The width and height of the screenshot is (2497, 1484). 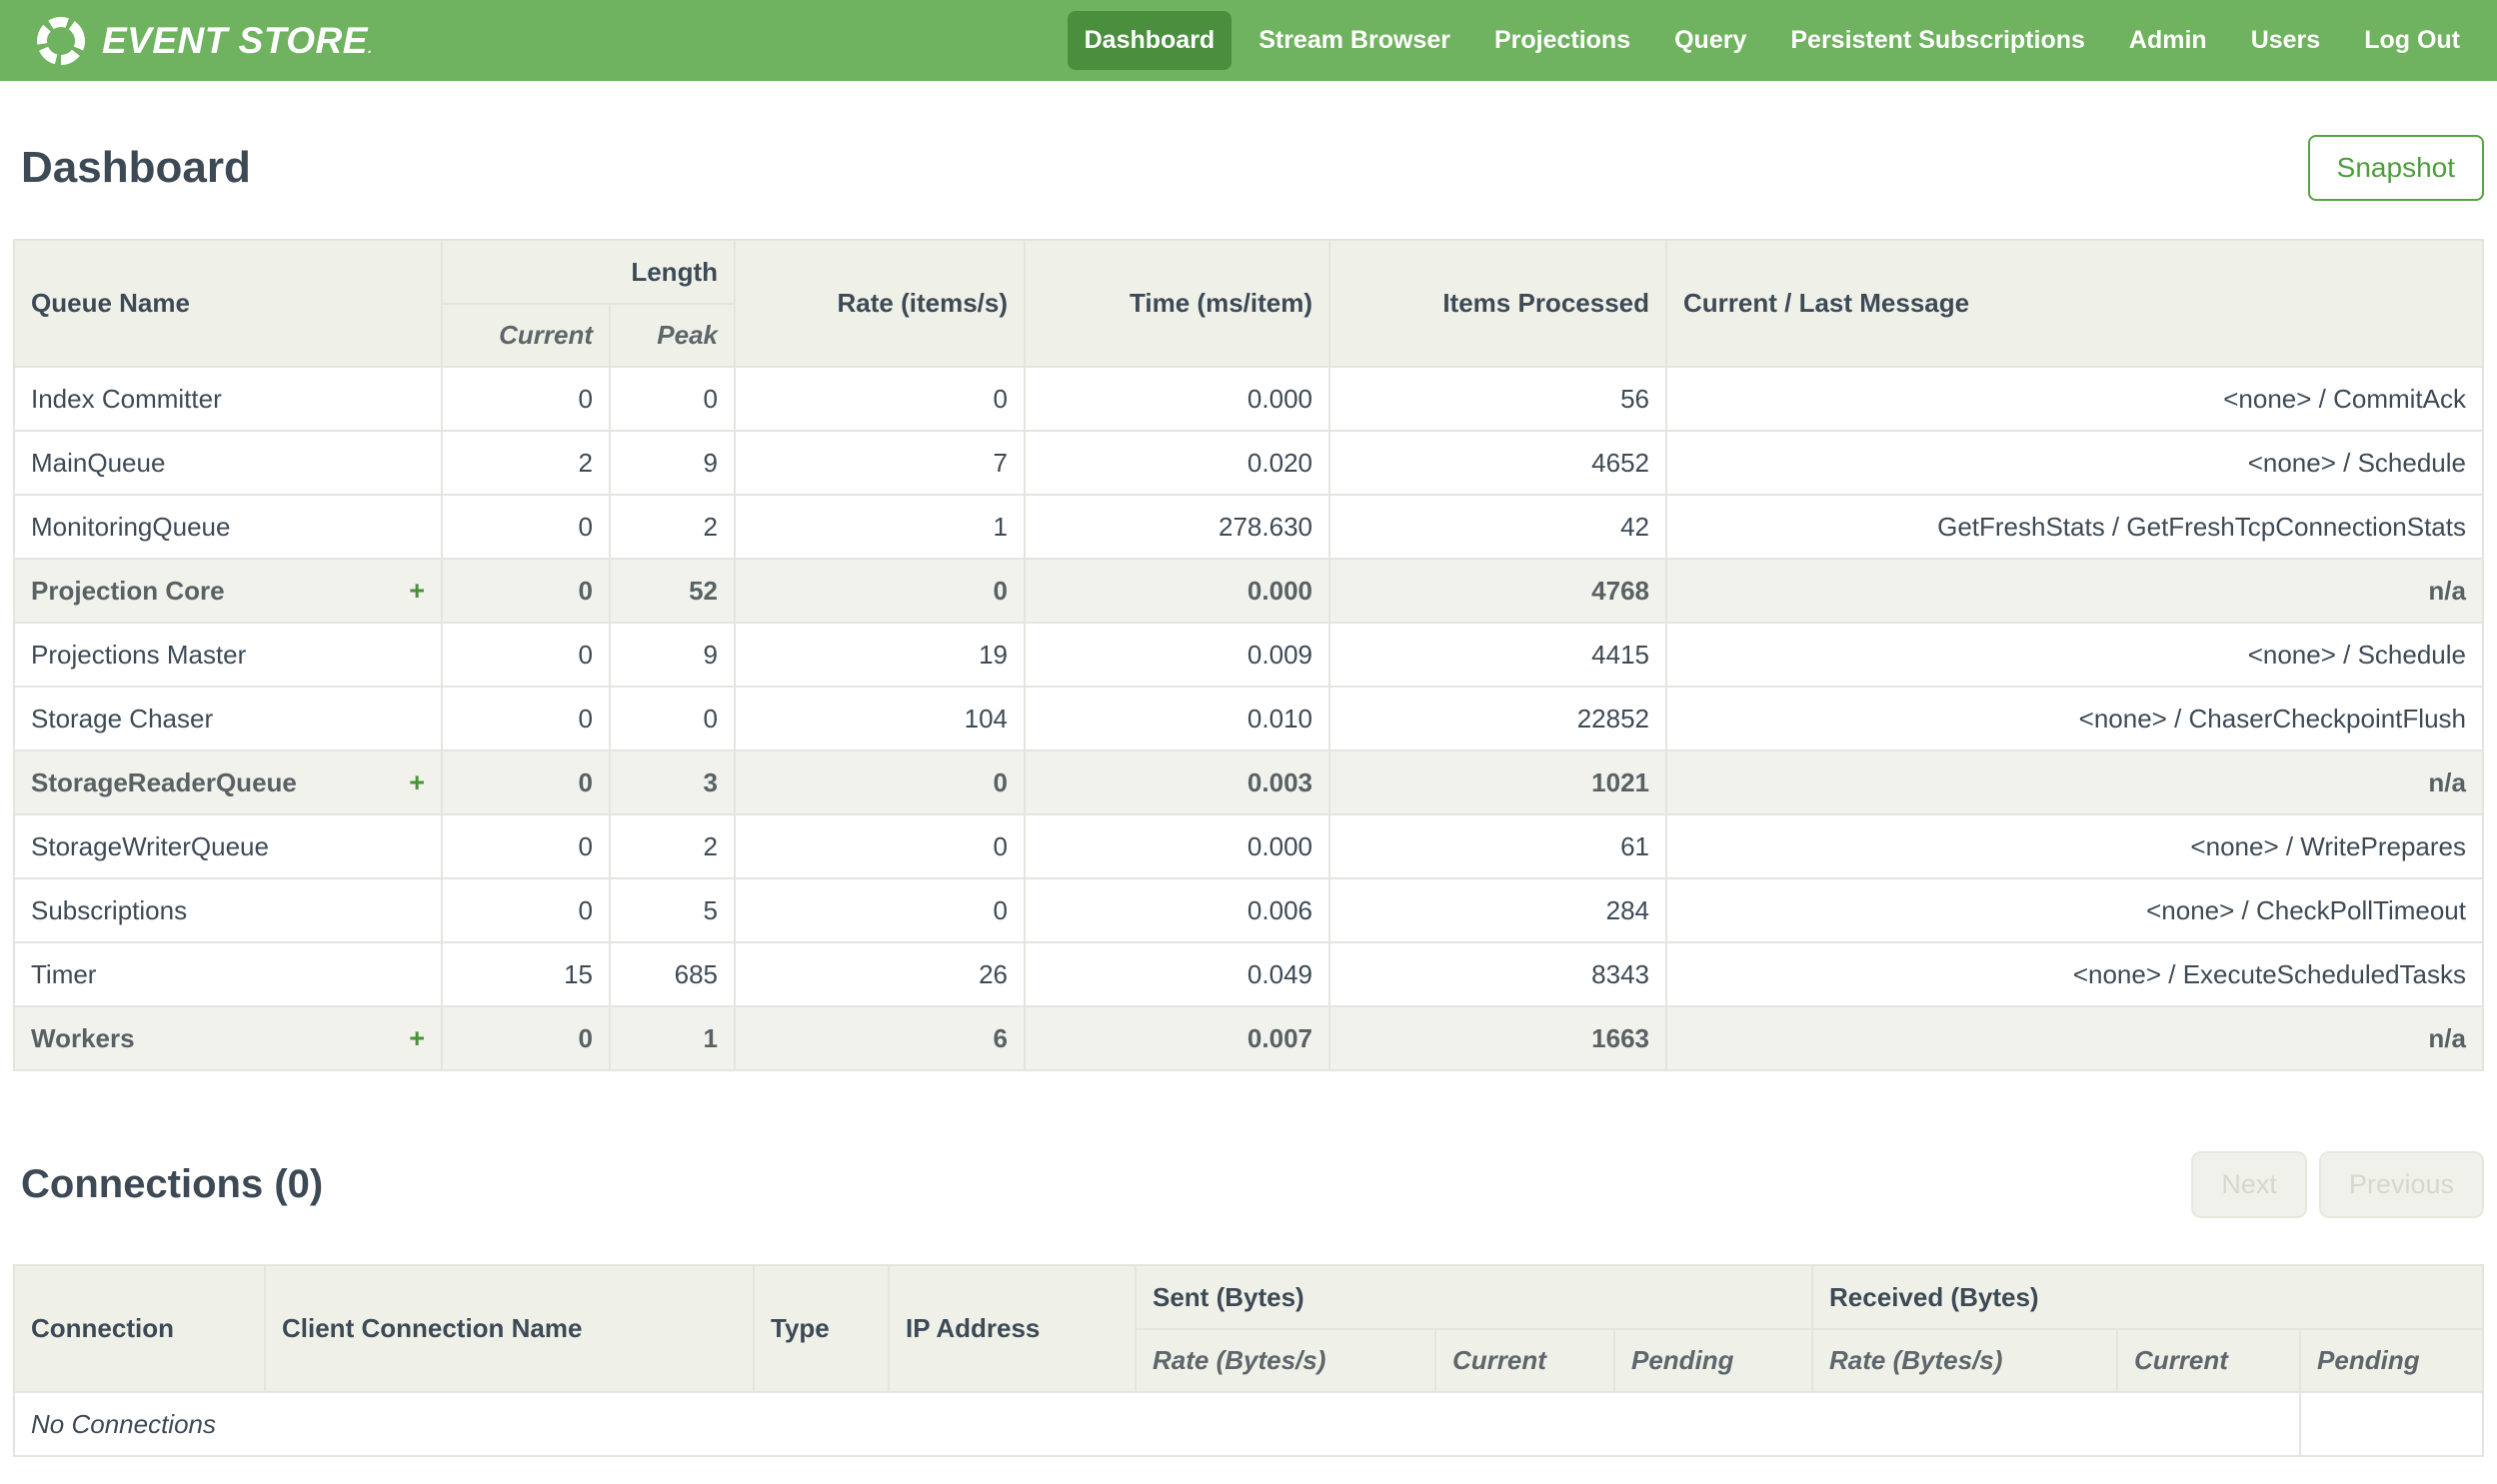 I want to click on no-connections-row: No Connections, so click(x=1248, y=1424).